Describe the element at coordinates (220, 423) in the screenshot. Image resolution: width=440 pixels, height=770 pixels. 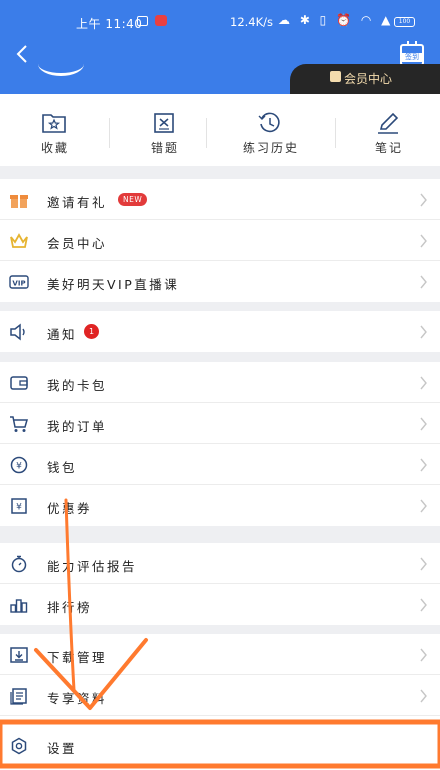
I see `menu-item-orders: 我的订单` at that location.